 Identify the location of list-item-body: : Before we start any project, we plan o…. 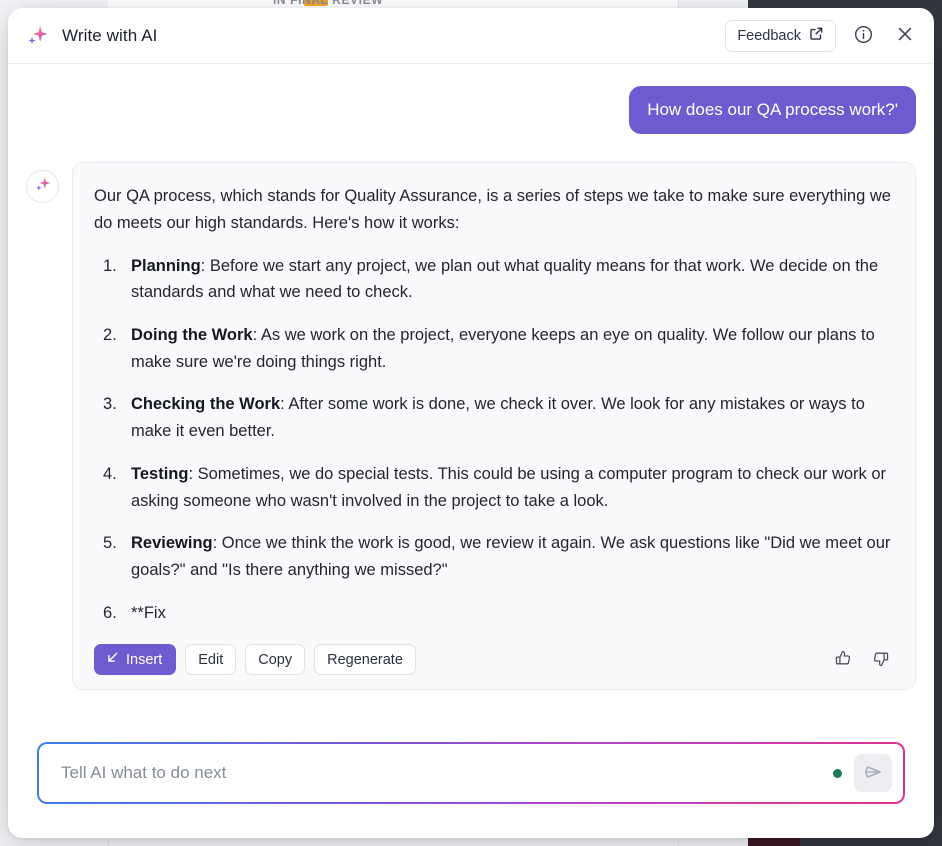
(505, 279).